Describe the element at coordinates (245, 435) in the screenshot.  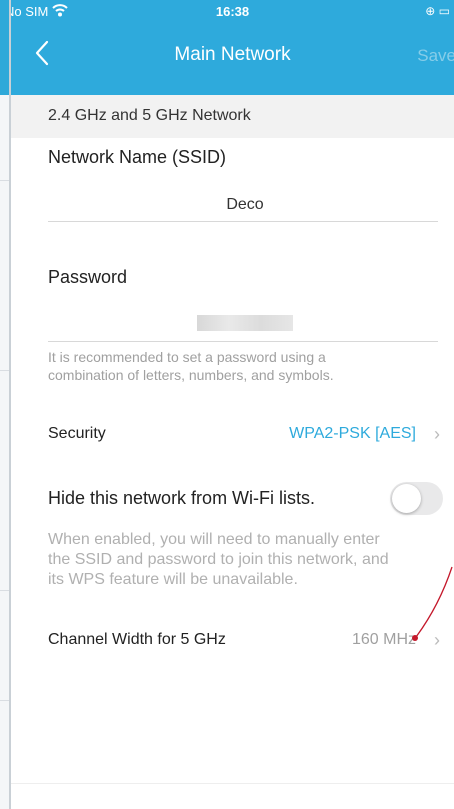
I see `security-row: Security WPA2-PSK [AES] ›` at that location.